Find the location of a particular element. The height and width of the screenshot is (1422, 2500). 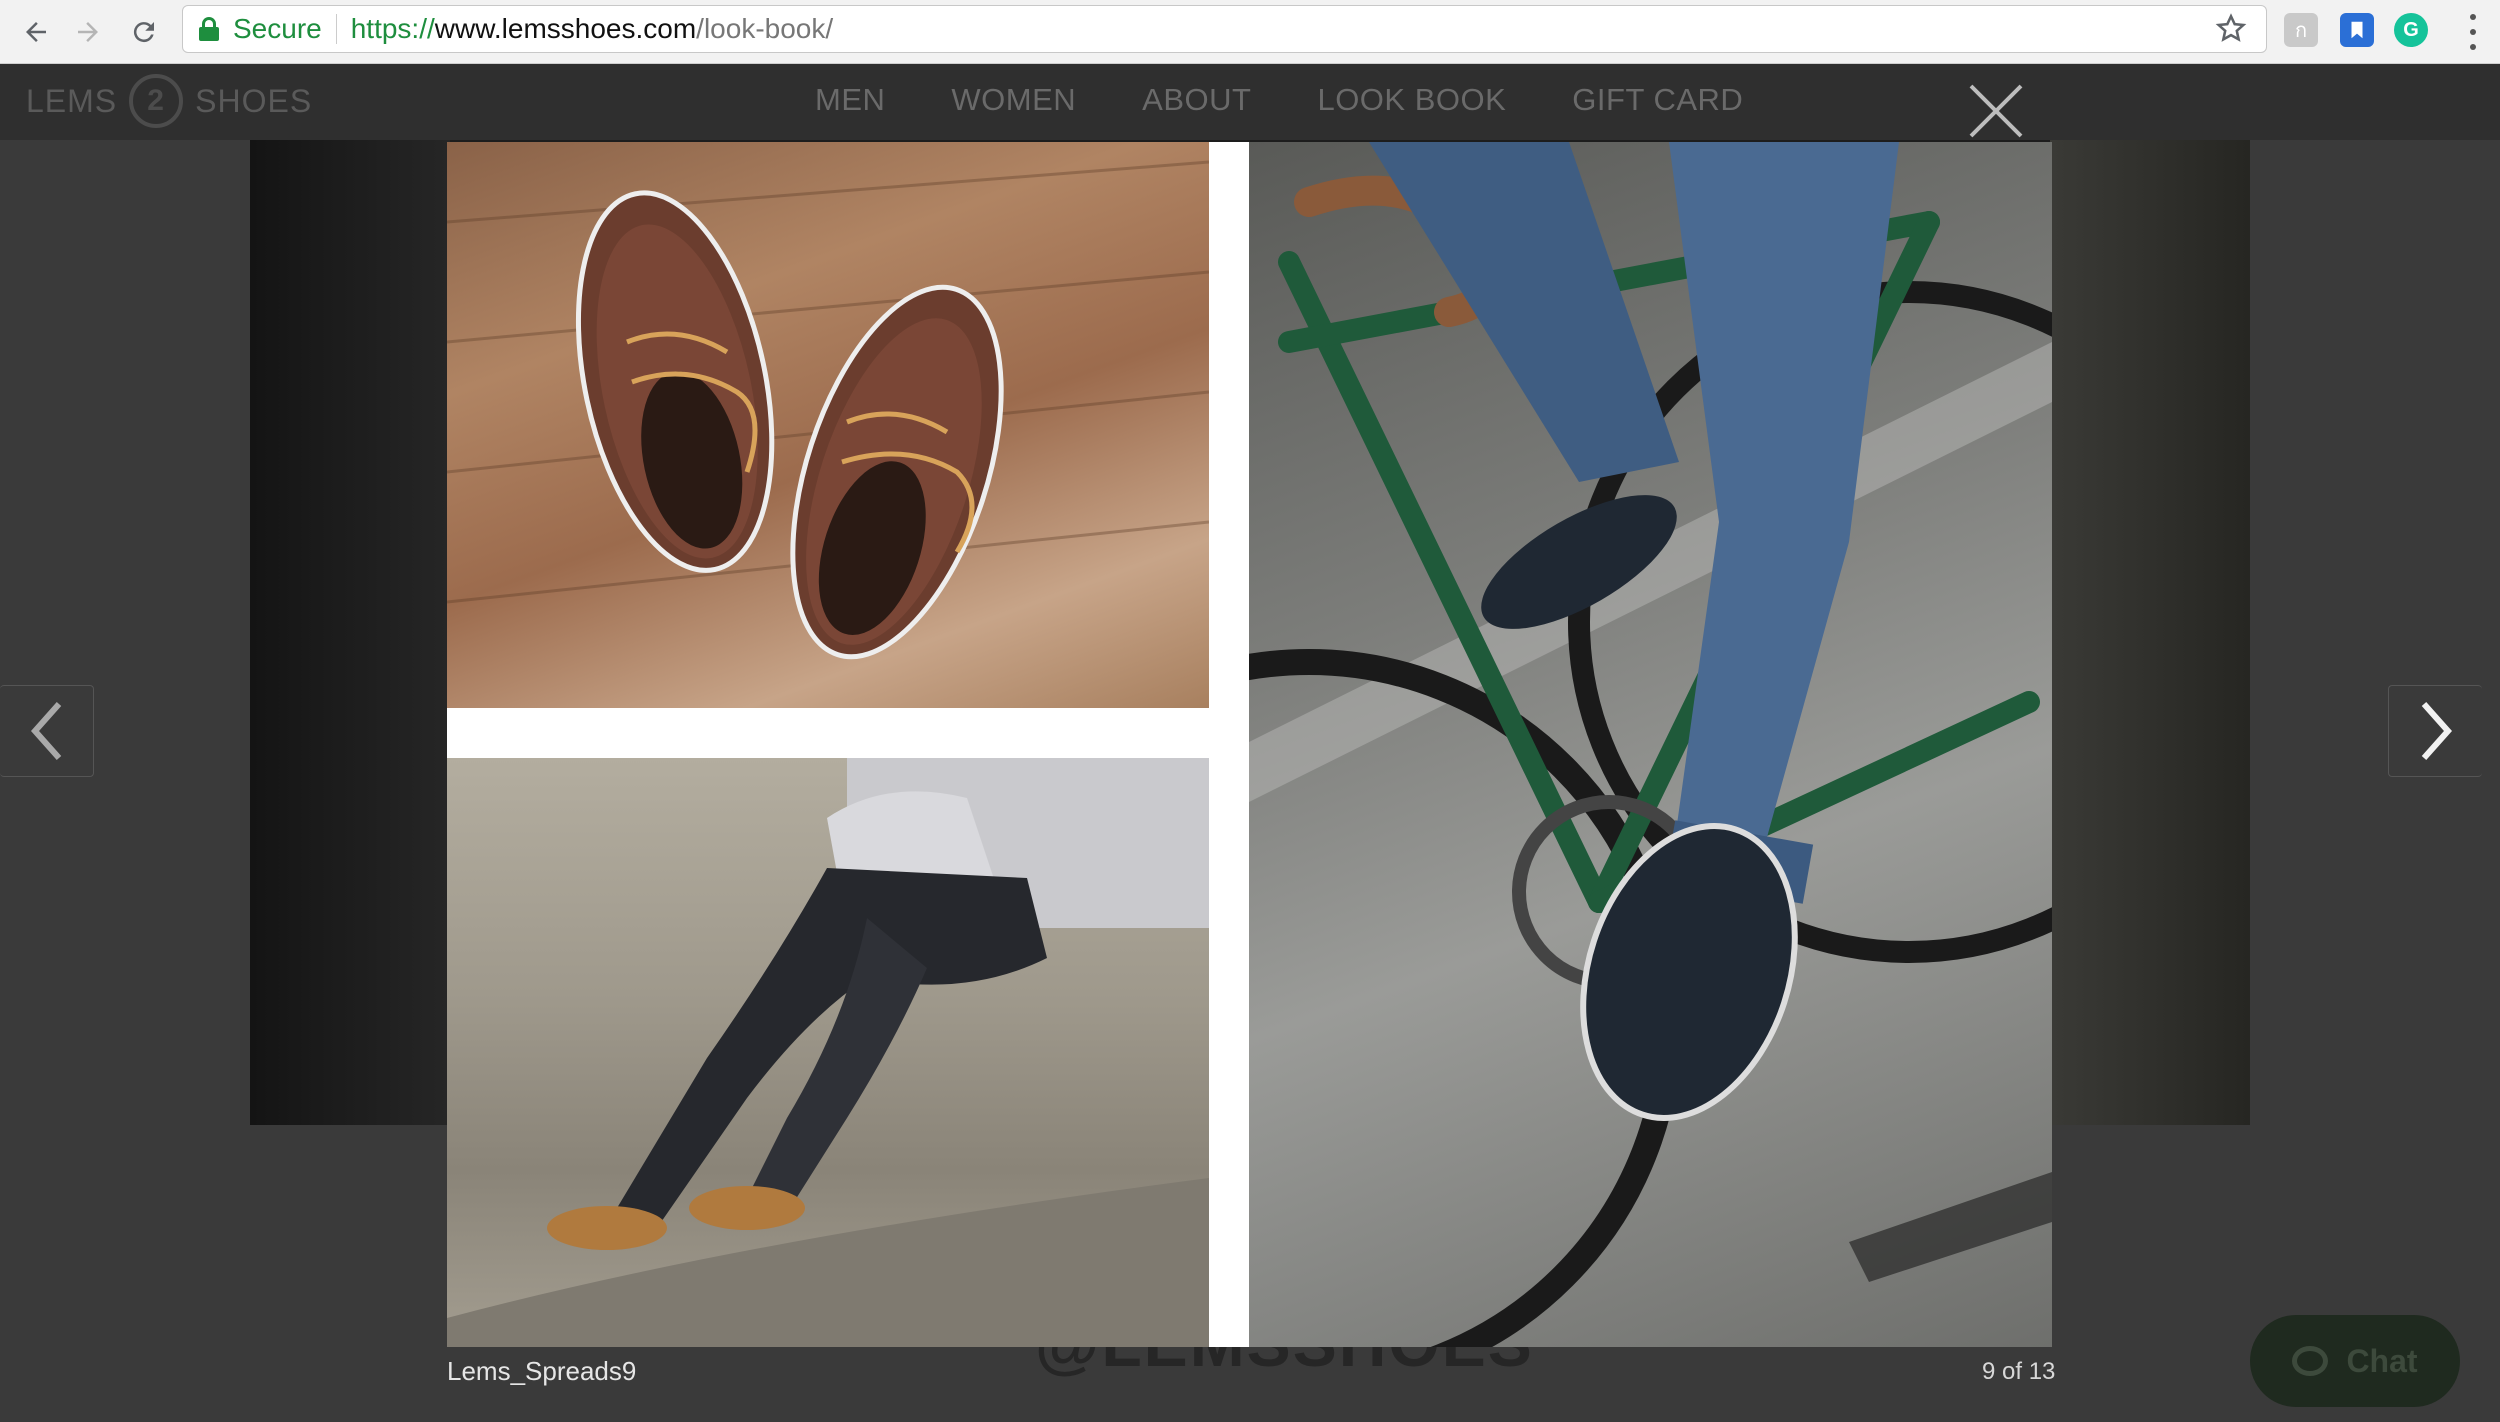

back-button is located at coordinates (36, 32).